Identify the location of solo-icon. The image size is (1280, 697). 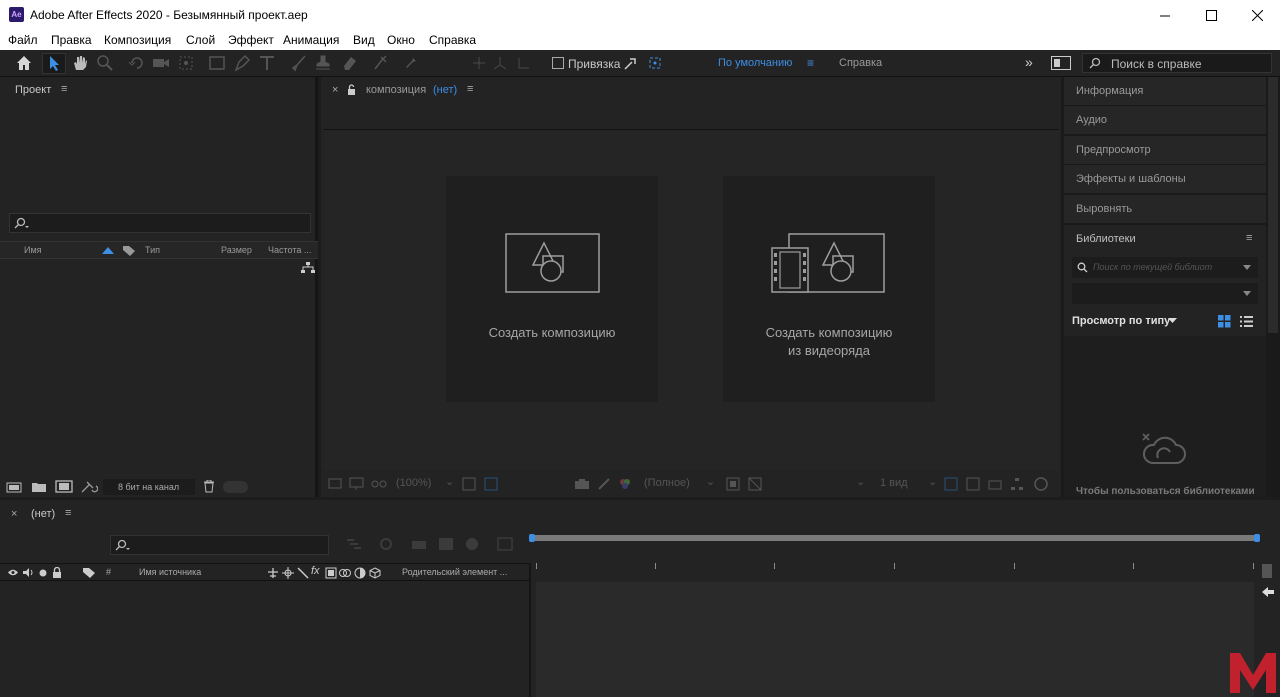
(43, 573).